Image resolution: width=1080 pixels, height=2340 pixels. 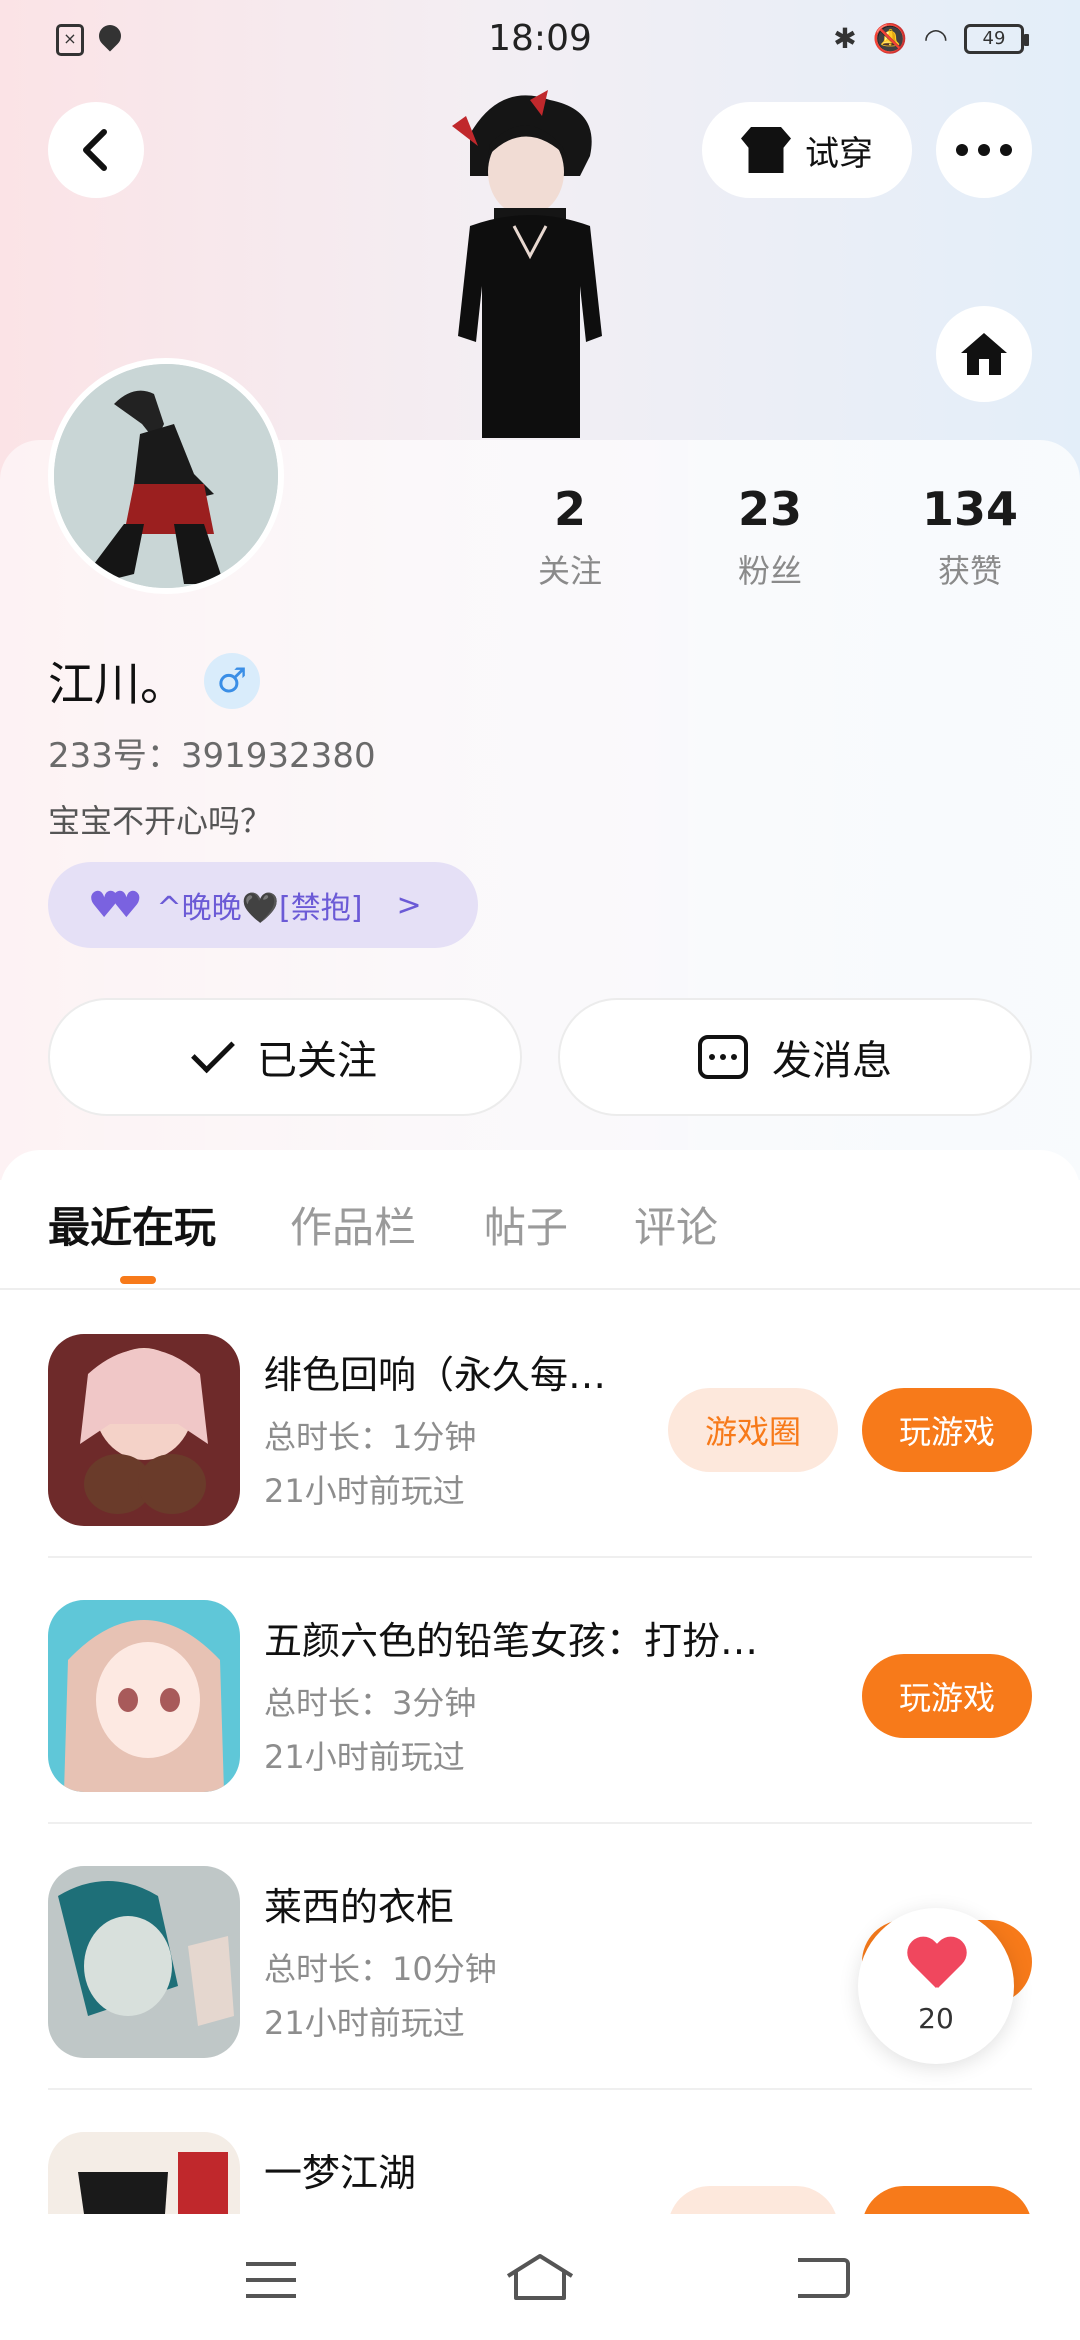 I want to click on stat-value: 134, so click(x=970, y=509).